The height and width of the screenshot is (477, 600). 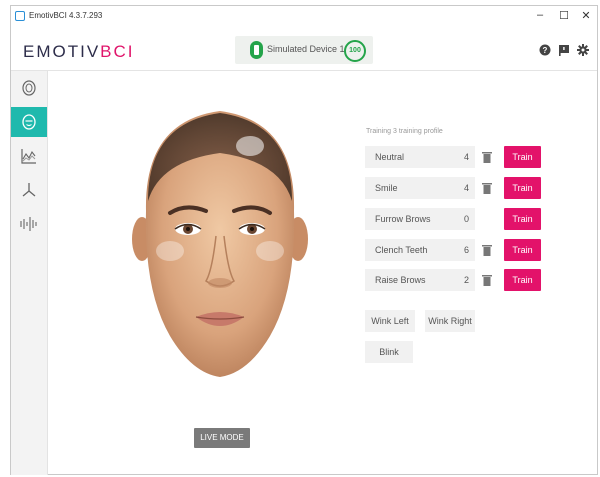 What do you see at coordinates (522, 188) in the screenshot?
I see `train-button-smile: Train` at bounding box center [522, 188].